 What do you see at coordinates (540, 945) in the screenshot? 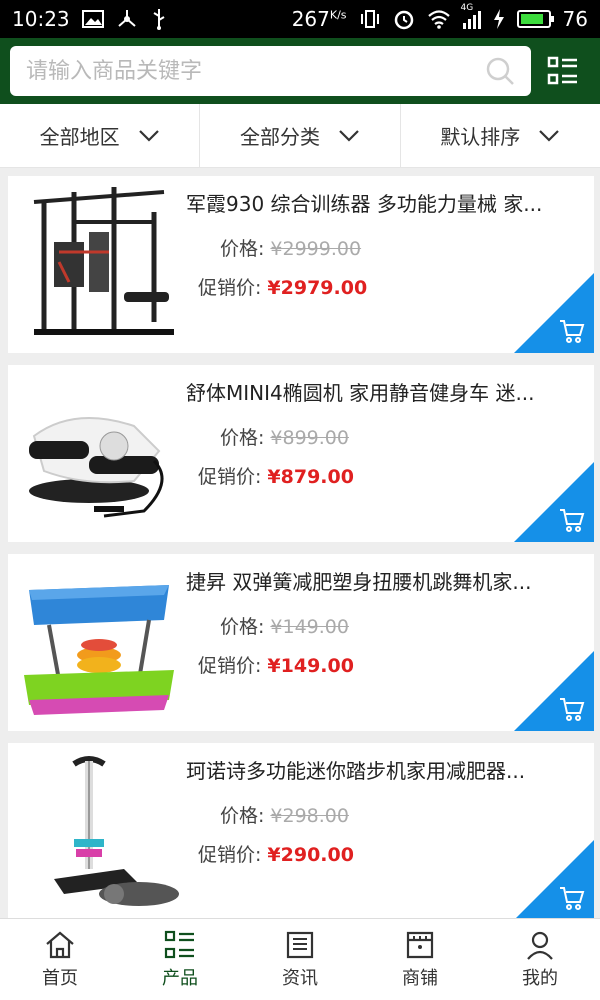
I see `user-icon` at bounding box center [540, 945].